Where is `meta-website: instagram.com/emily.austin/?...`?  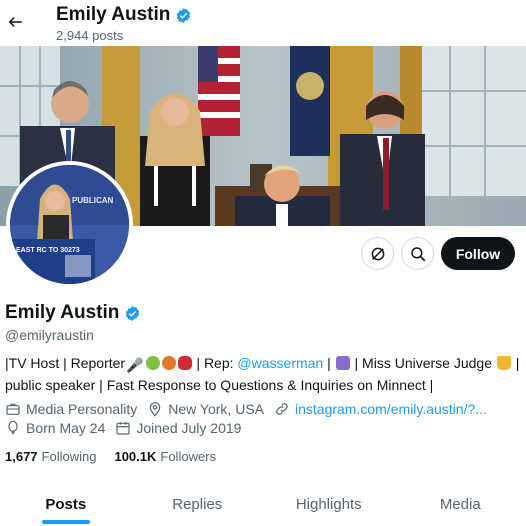
meta-website: instagram.com/emily.austin/?... is located at coordinates (380, 409).